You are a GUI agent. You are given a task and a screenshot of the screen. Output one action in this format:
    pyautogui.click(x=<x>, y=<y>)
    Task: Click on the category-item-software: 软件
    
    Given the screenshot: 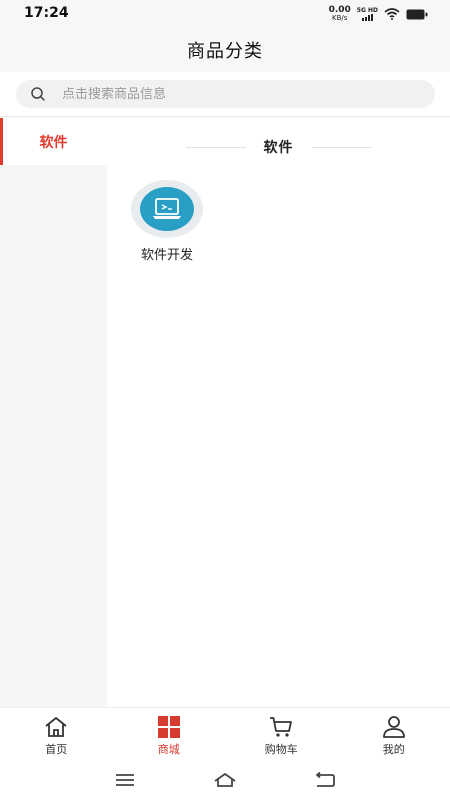 What is the action you would take?
    pyautogui.click(x=53, y=141)
    